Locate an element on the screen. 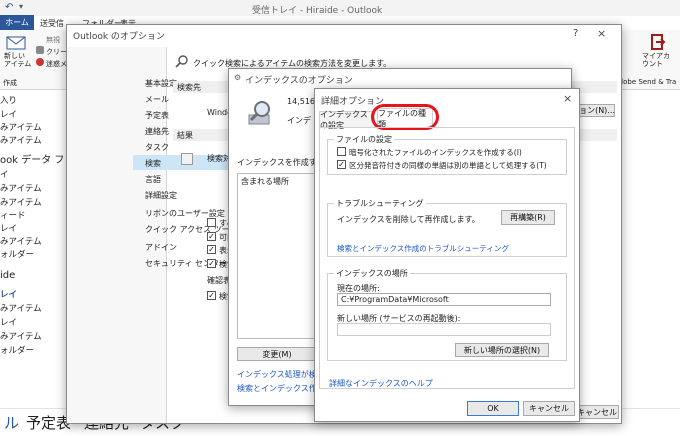 The height and width of the screenshot is (436, 680). options-sidebar-item: クイック アクセス ツール バー is located at coordinates (194, 228).